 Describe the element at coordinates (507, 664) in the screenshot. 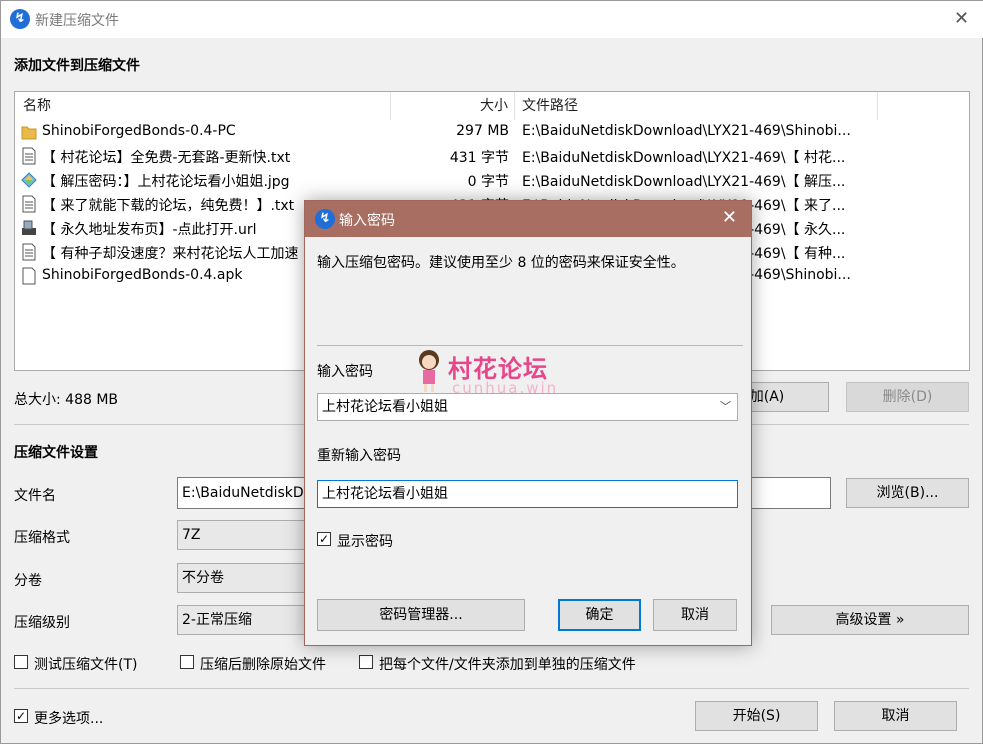

I see `separate-archives-label: 把每个文件/文件夹添加到单独的压缩文件` at that location.